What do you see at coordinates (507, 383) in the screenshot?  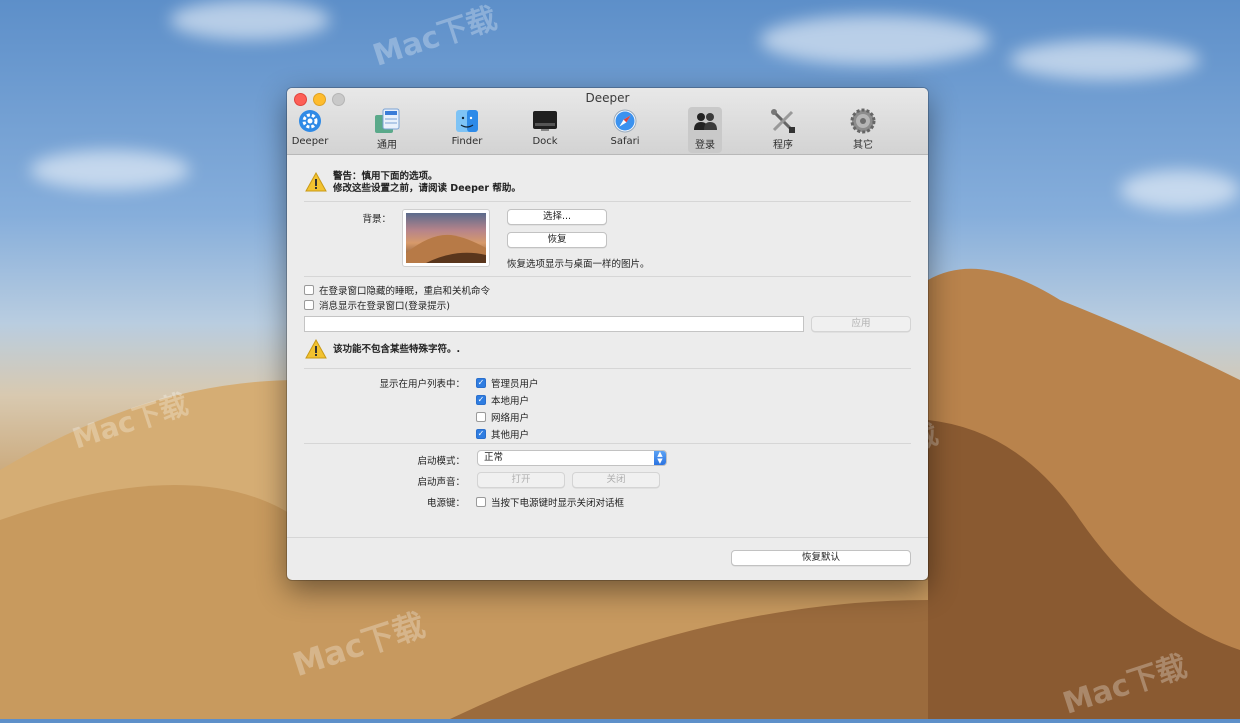 I see `admin-users-checkbox: ✓ 管理员用户` at bounding box center [507, 383].